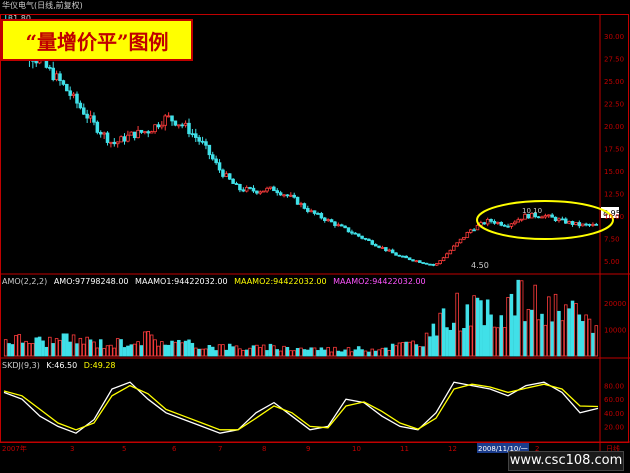 The image size is (630, 473). I want to click on price-tick-label: 15.00, so click(614, 172).